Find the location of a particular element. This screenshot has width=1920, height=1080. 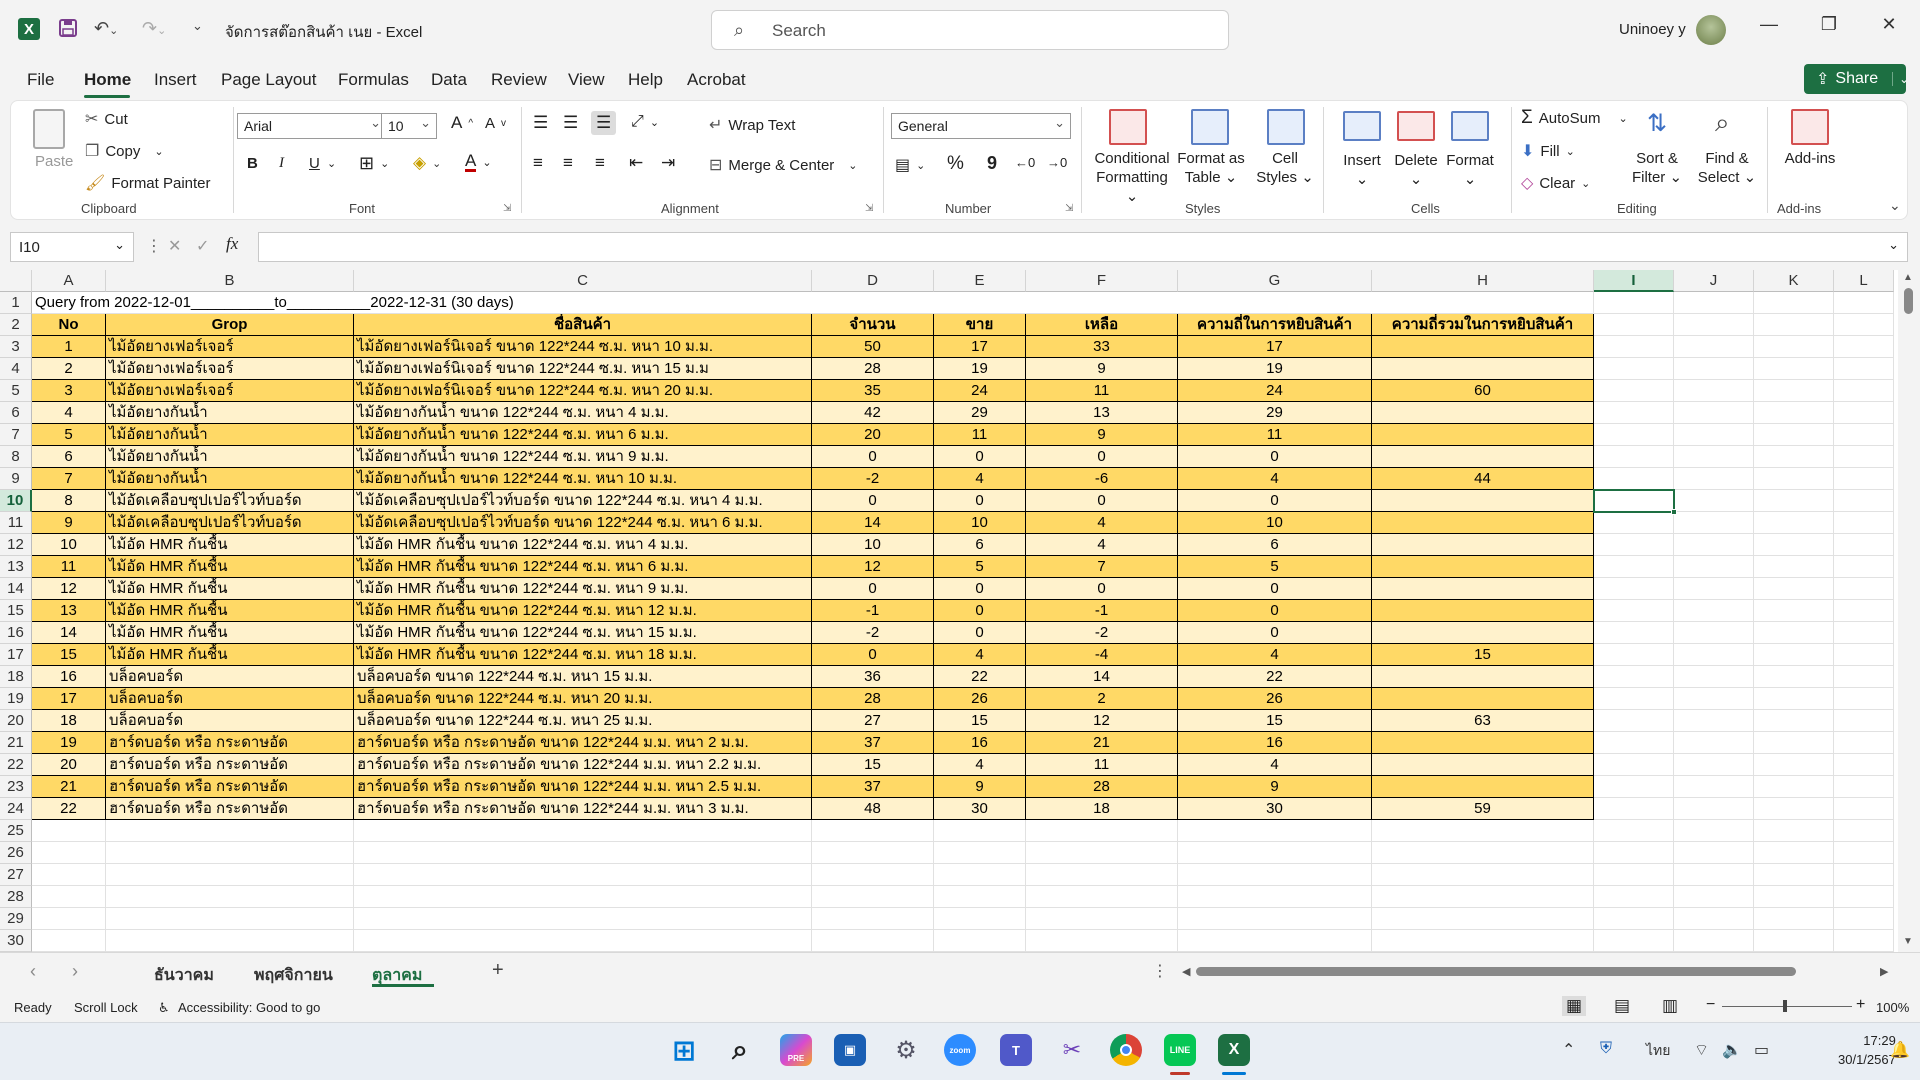

zoom-level: 100% is located at coordinates (1892, 1007).